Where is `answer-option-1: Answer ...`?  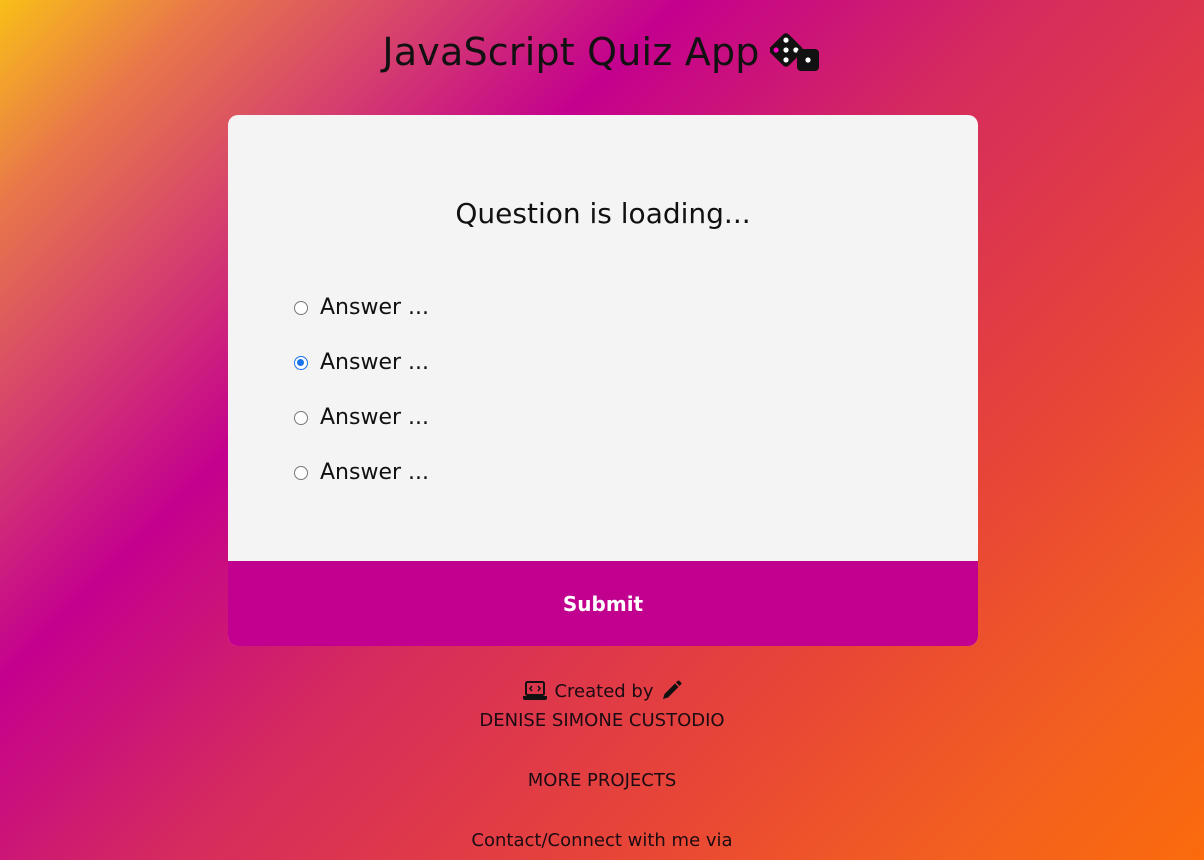 answer-option-1: Answer ... is located at coordinates (361, 307).